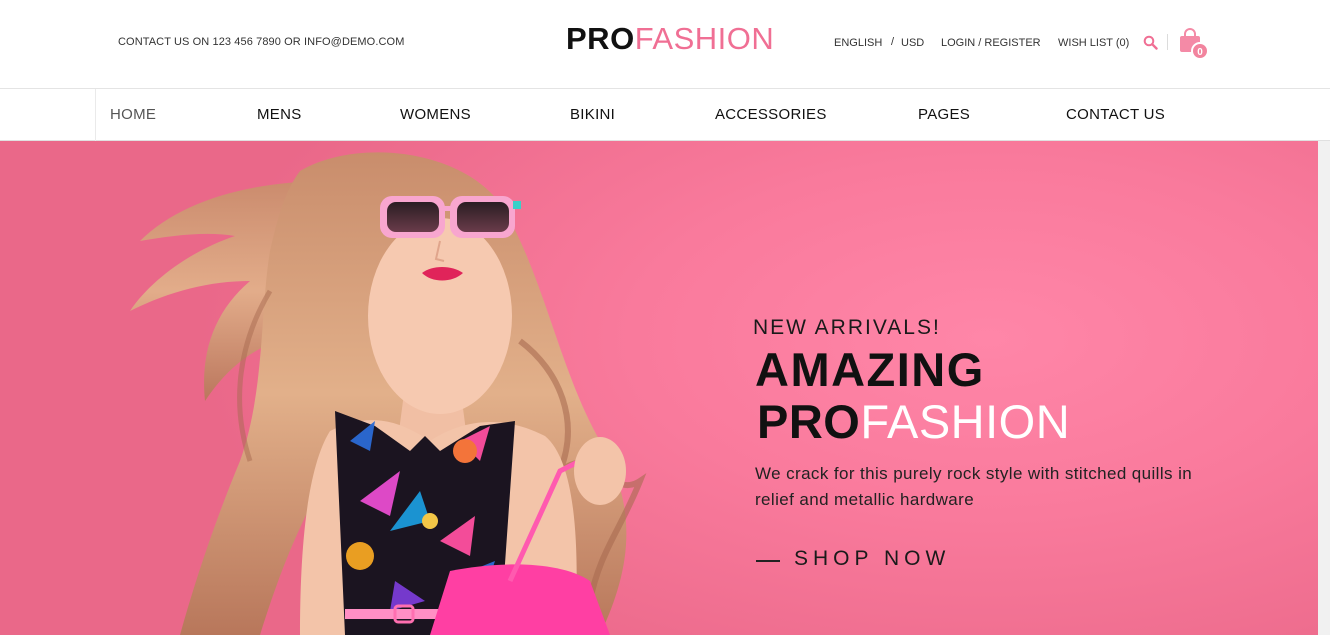  What do you see at coordinates (704, 38) in the screenshot?
I see `logo-light-text: FASHION` at bounding box center [704, 38].